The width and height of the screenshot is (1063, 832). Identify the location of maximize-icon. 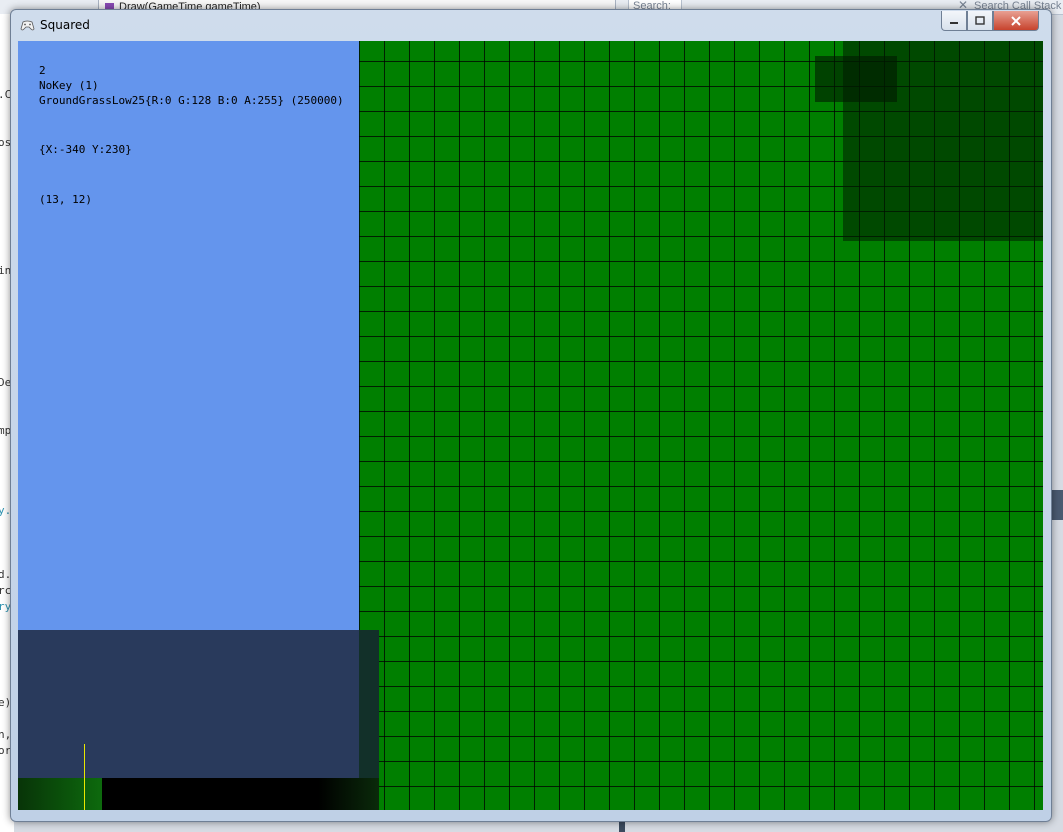
(980, 20).